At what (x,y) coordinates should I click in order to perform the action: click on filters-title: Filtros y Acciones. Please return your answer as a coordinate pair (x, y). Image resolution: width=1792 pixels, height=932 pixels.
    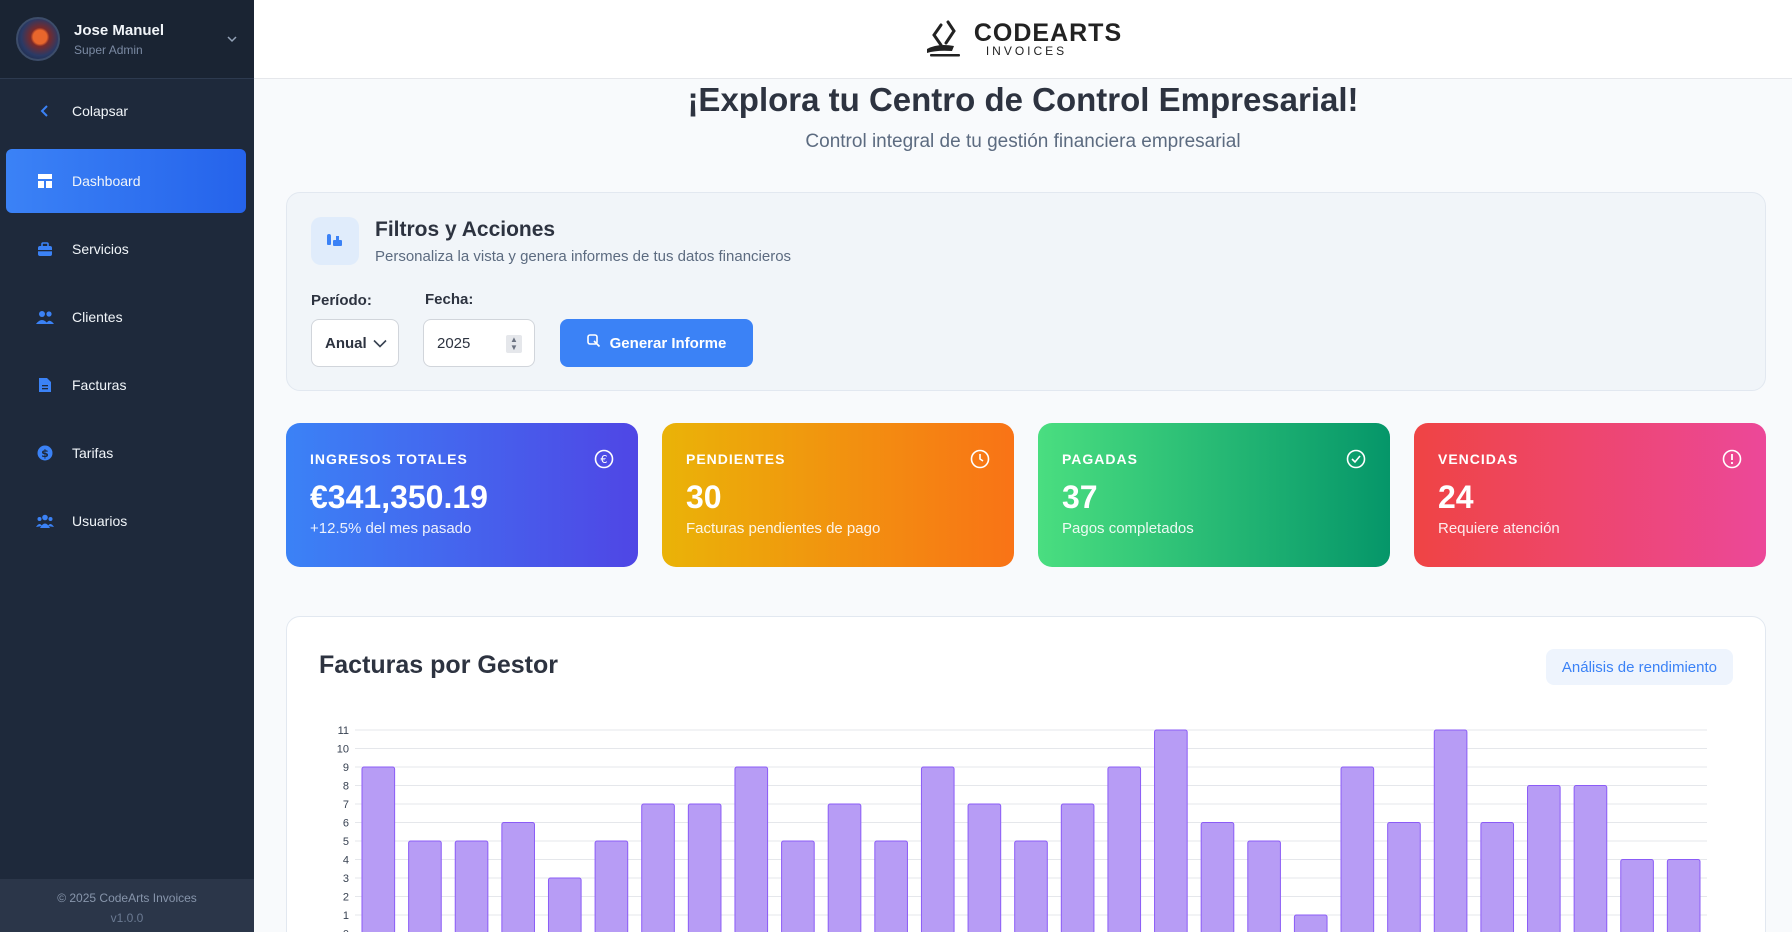
    Looking at the image, I should click on (465, 229).